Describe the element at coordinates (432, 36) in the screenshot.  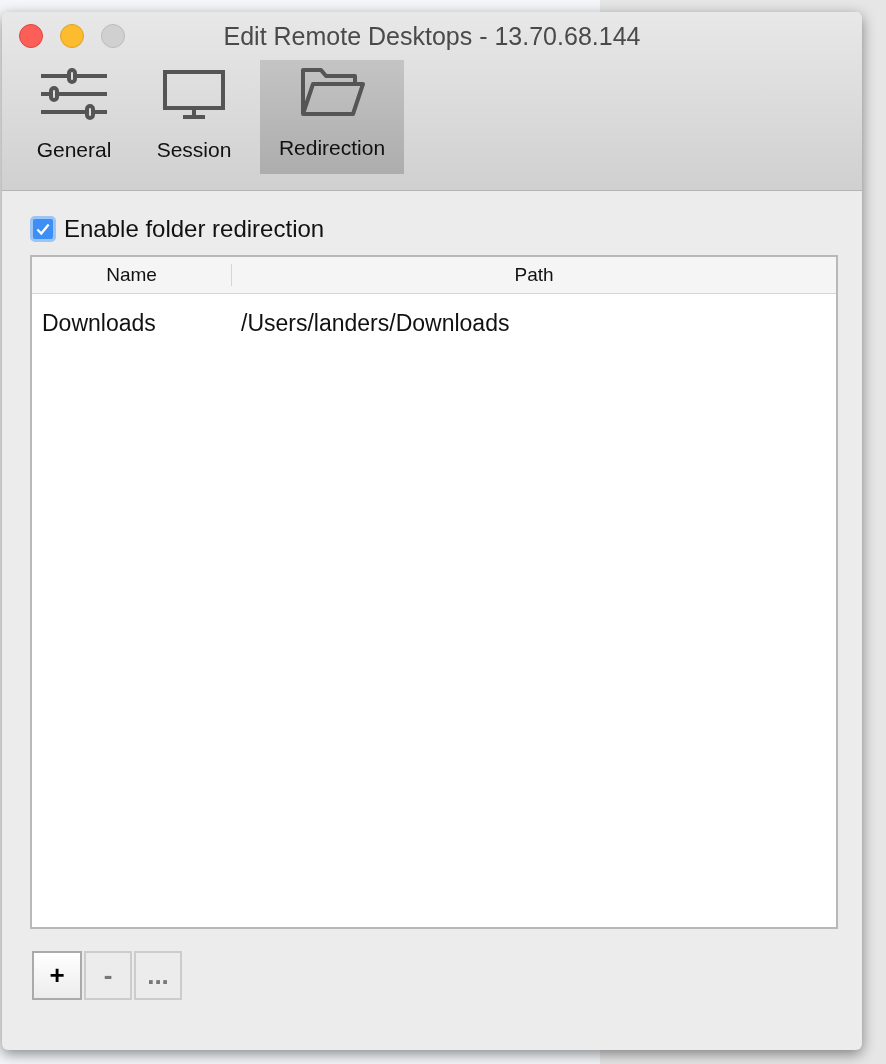
I see `window-title: Edit Remote Desktops - 13.70.68.144` at that location.